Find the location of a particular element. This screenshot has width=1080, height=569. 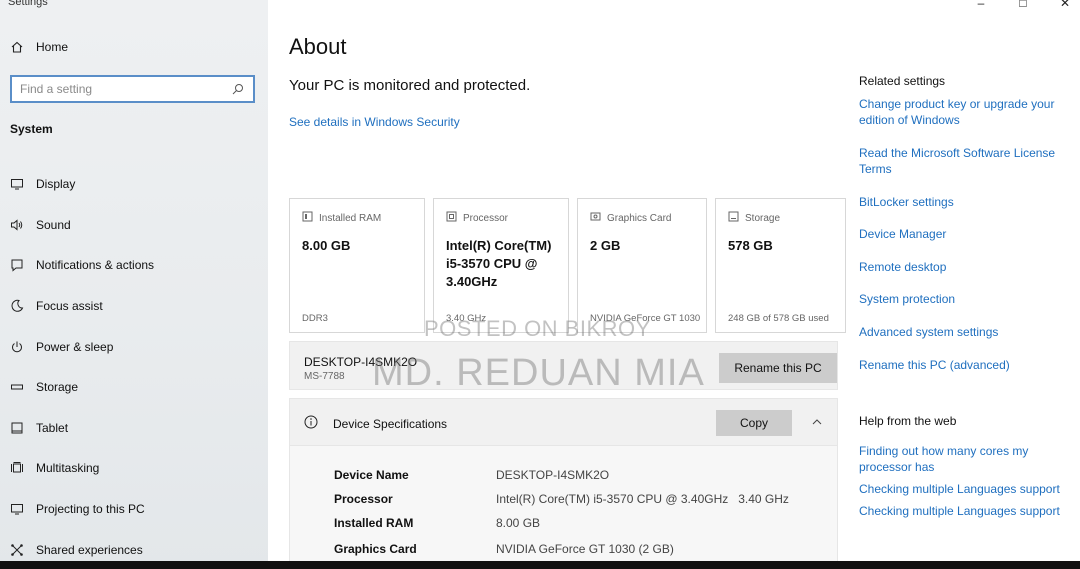

processor-icon is located at coordinates (451, 218).